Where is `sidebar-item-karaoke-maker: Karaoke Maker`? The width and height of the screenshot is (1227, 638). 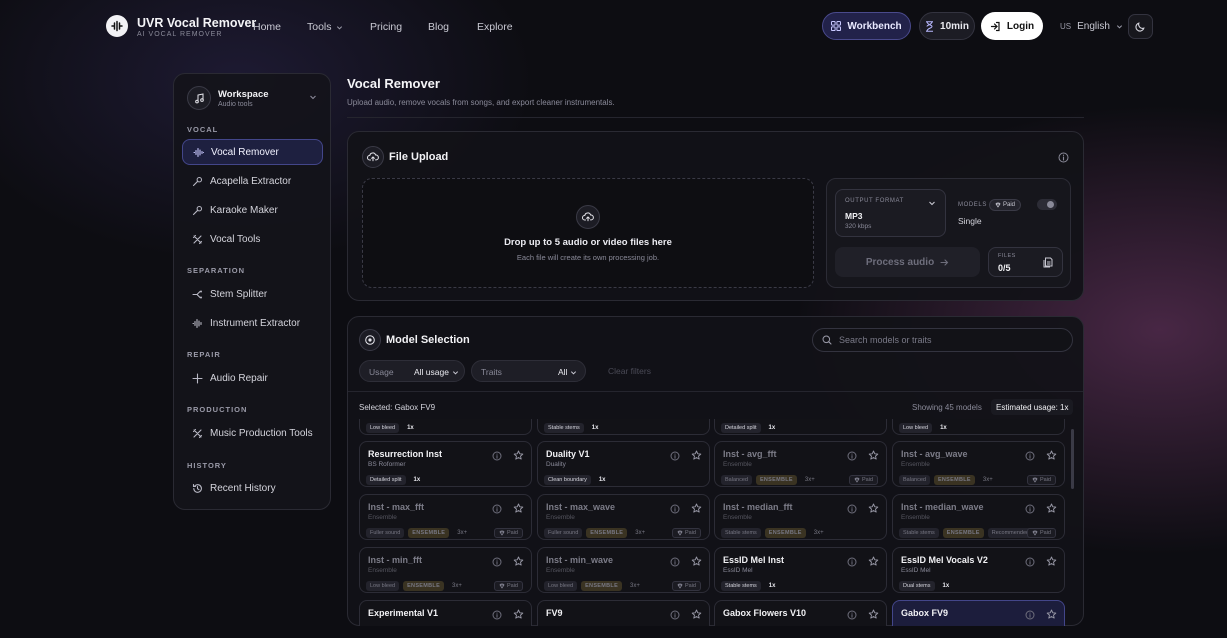
sidebar-item-karaoke-maker: Karaoke Maker is located at coordinates (252, 210).